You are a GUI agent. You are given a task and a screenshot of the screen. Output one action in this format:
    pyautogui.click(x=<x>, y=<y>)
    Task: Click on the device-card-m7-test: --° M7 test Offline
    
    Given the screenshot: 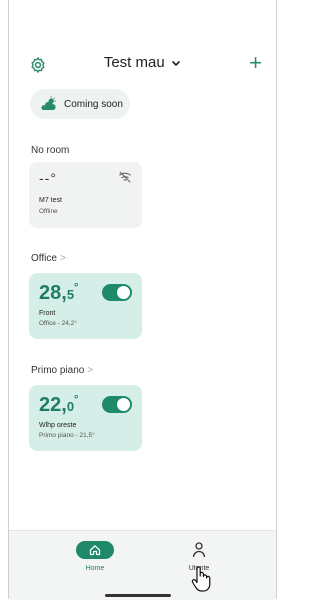 What is the action you would take?
    pyautogui.click(x=85, y=195)
    